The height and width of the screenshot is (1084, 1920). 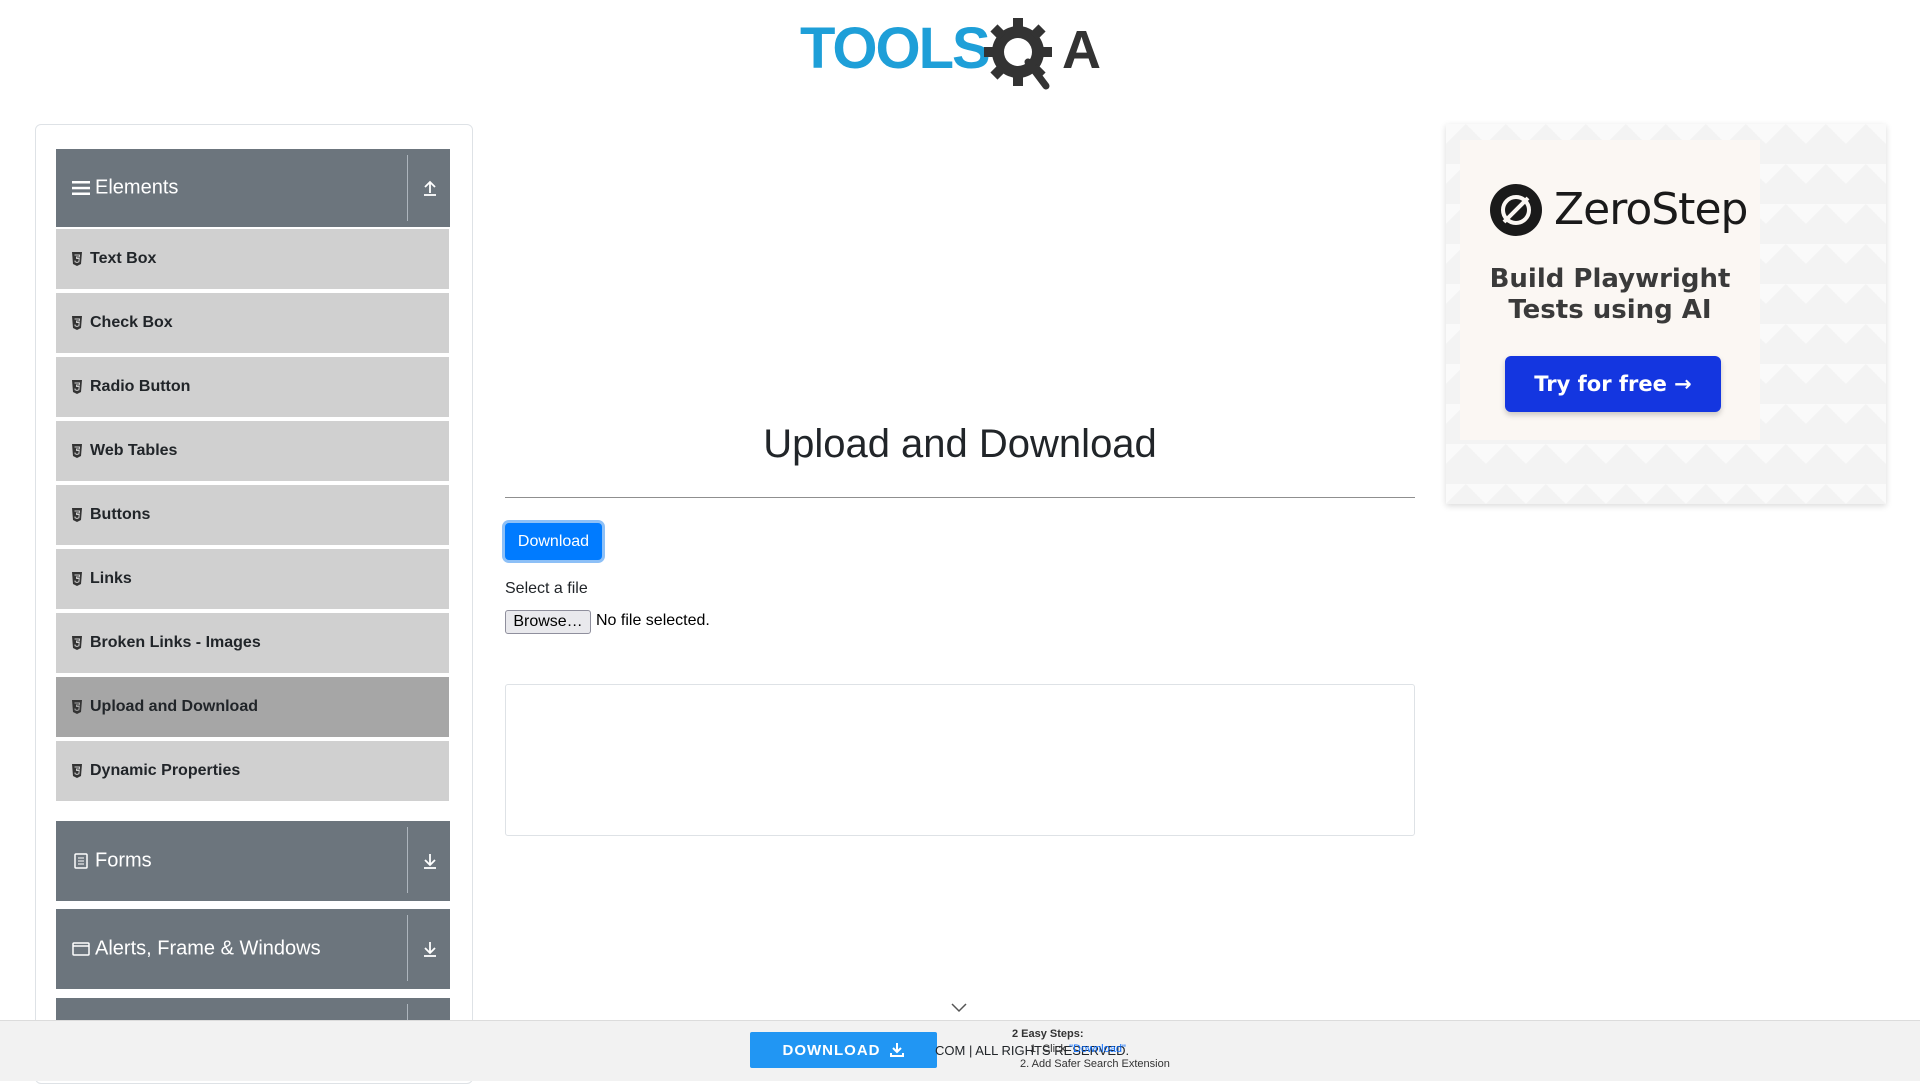 What do you see at coordinates (1097, 1049) in the screenshot?
I see `footer-step-1-link: "Download"` at bounding box center [1097, 1049].